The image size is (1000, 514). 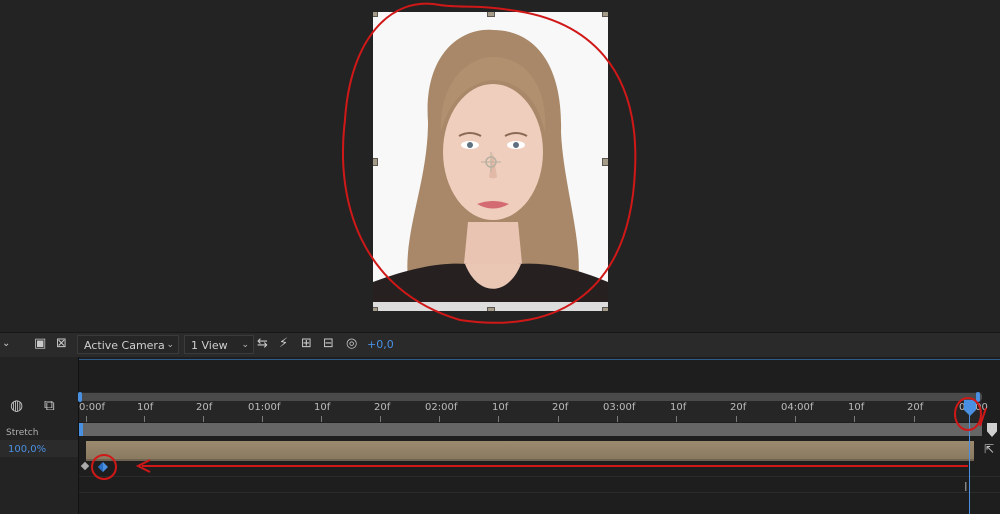 I want to click on timeline-focus-line, so click(x=500, y=359).